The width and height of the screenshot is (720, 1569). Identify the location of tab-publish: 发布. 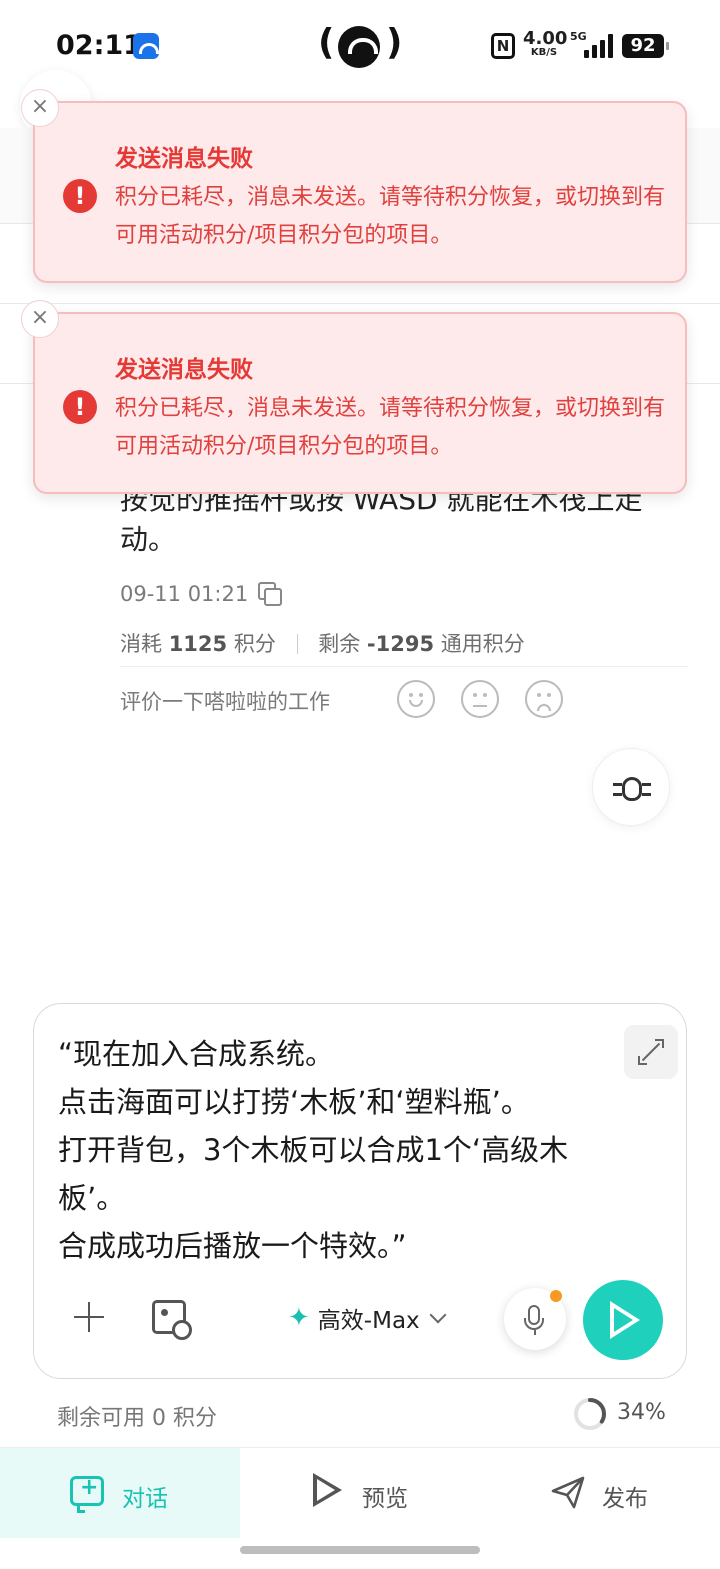
(600, 1493).